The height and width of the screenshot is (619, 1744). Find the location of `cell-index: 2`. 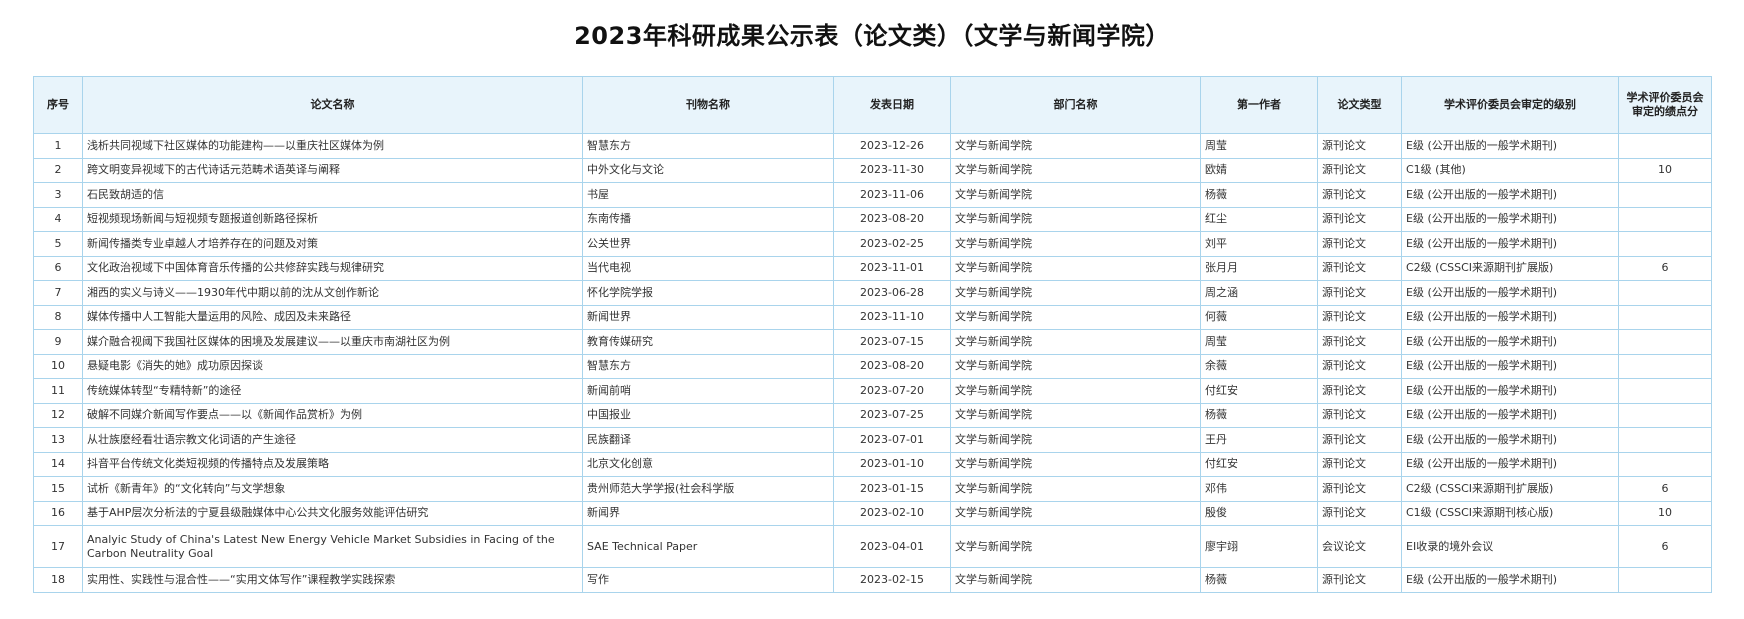

cell-index: 2 is located at coordinates (58, 170).